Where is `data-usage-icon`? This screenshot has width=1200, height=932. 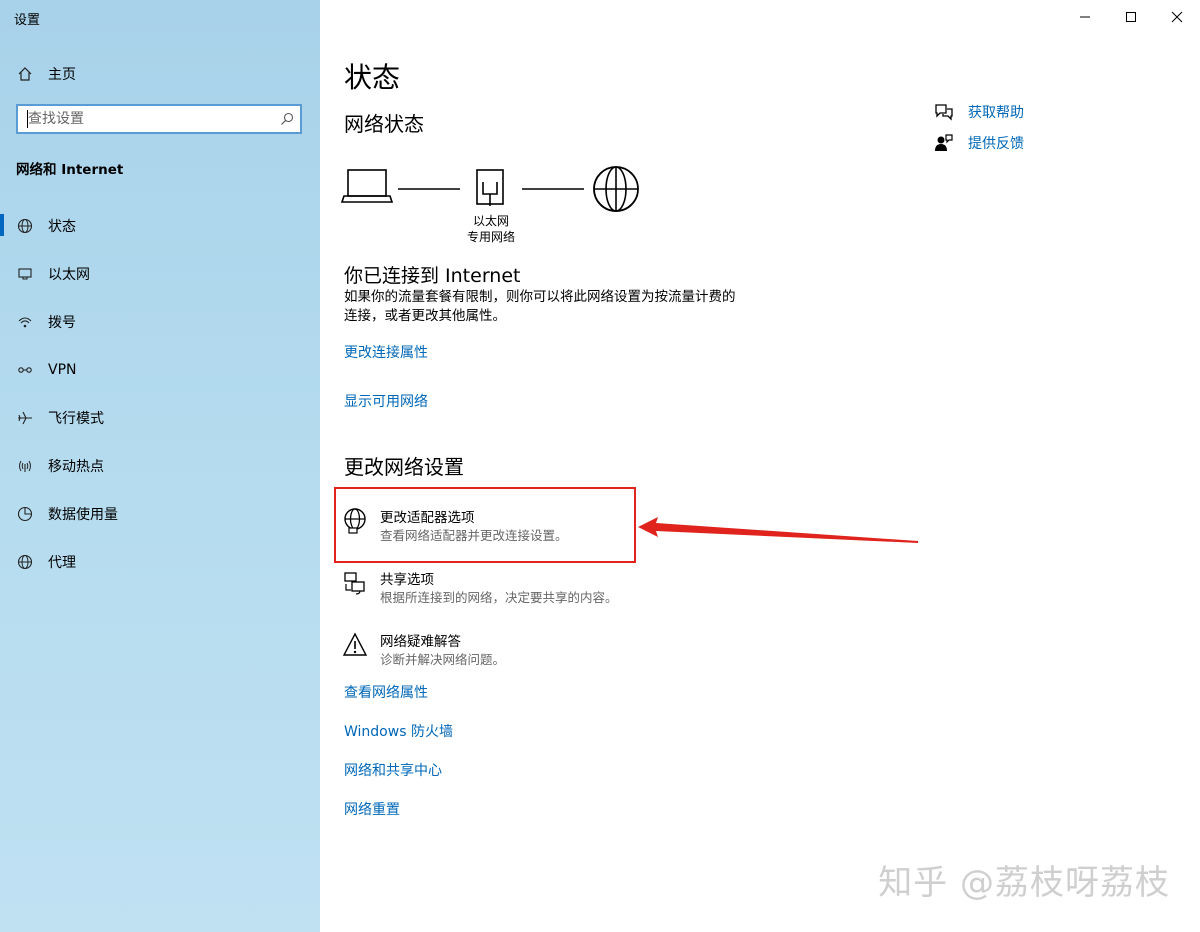
data-usage-icon is located at coordinates (25, 514).